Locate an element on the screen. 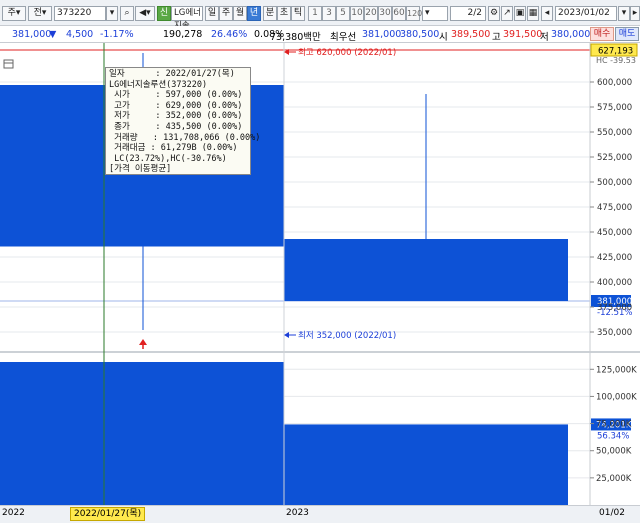  low-label: 저 is located at coordinates (544, 37).